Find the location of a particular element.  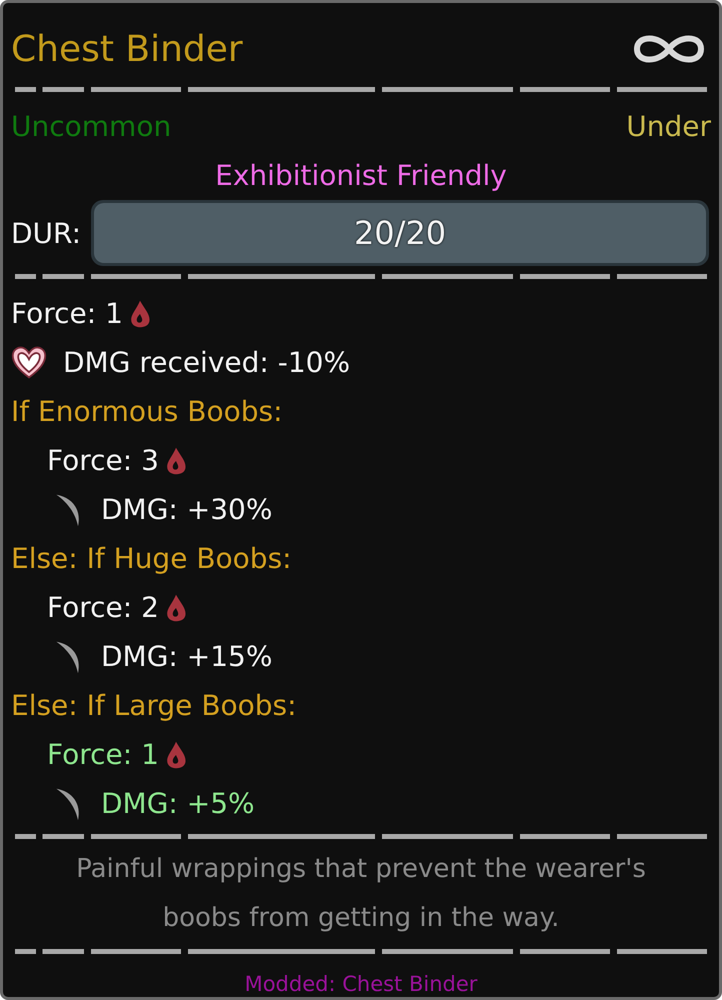

source-label: Modded: Chest Binder is located at coordinates (361, 983).